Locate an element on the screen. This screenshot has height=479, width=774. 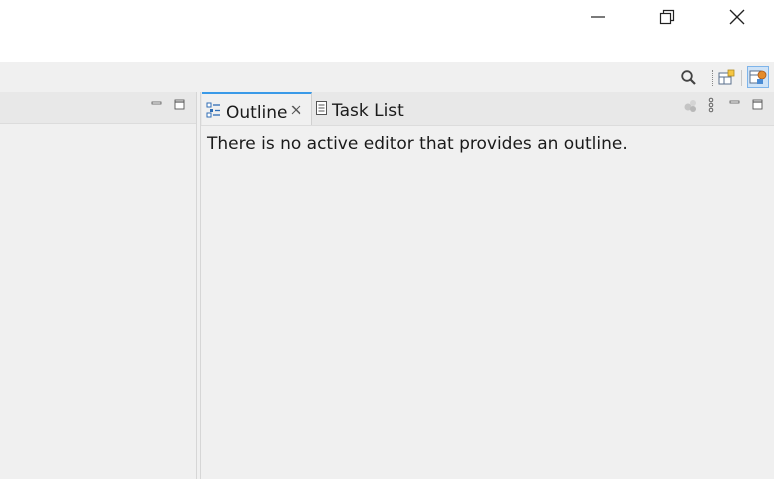
minimize-button is located at coordinates (598, 17).